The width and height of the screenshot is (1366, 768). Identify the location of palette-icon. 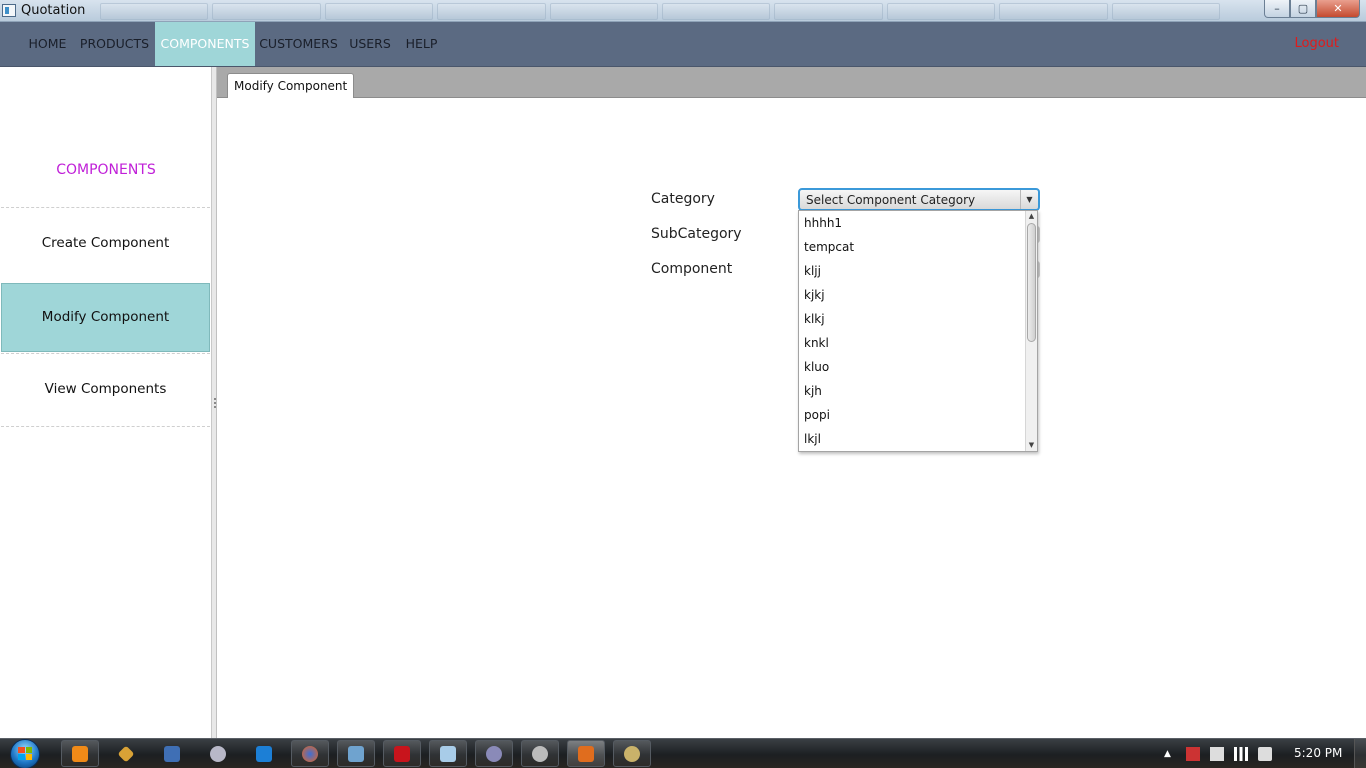
(632, 753).